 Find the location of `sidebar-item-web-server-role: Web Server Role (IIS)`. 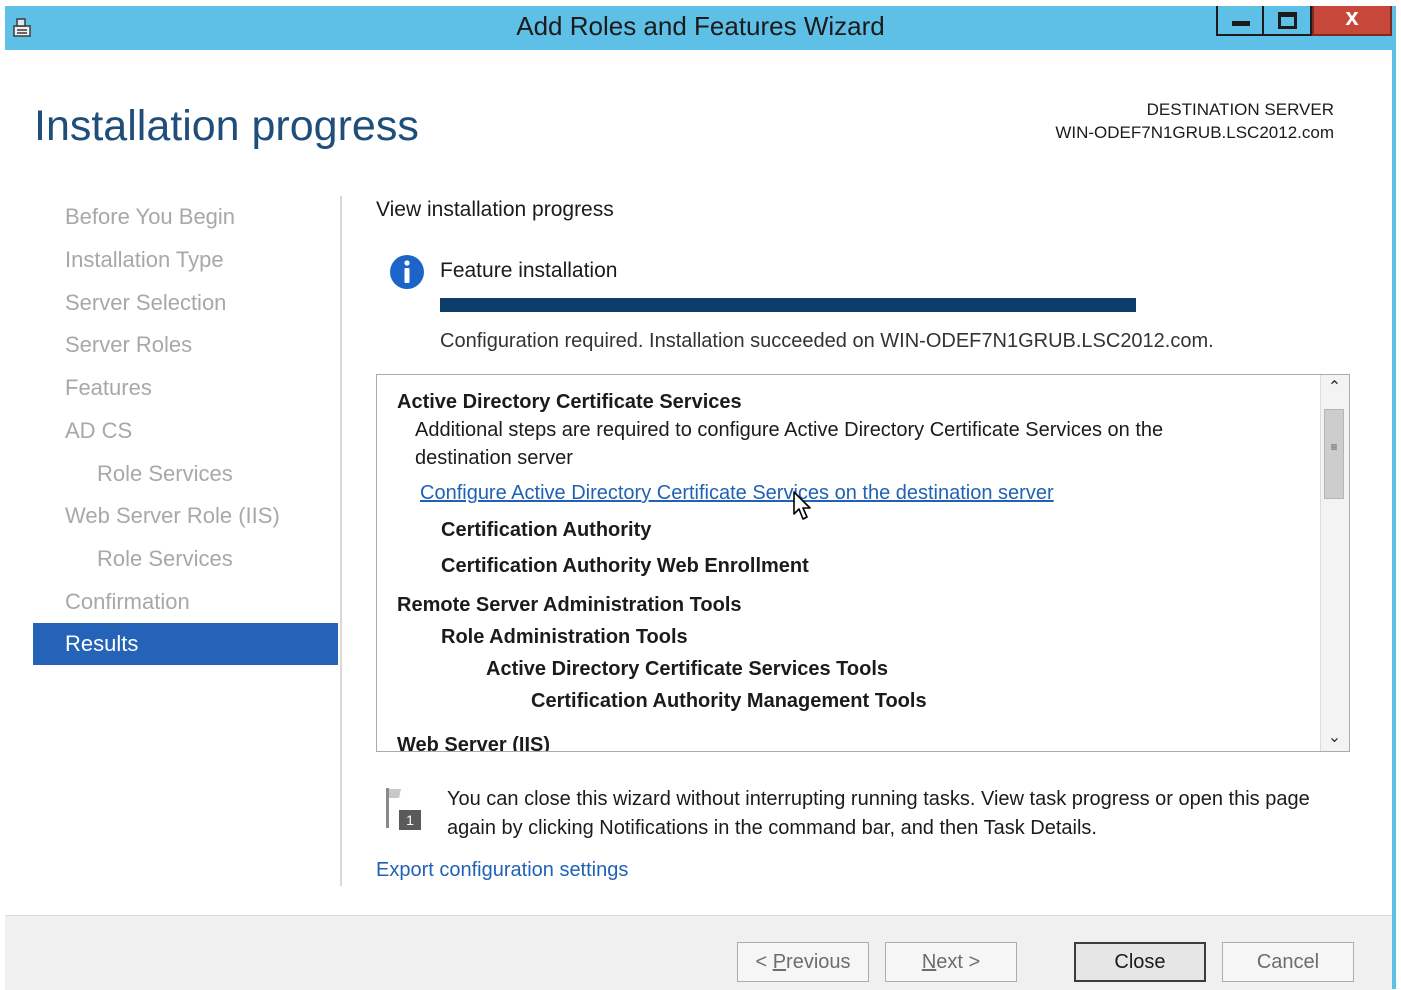

sidebar-item-web-server-role: Web Server Role (IIS) is located at coordinates (185, 516).